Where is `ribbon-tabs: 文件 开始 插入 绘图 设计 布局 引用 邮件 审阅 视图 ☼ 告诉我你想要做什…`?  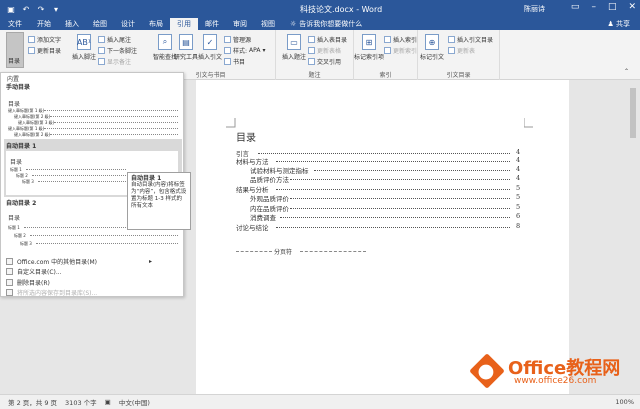 ribbon-tabs: 文件 开始 插入 绘图 设计 布局 引用 邮件 审阅 视图 ☼ 告诉我你想要做什… is located at coordinates (320, 24).